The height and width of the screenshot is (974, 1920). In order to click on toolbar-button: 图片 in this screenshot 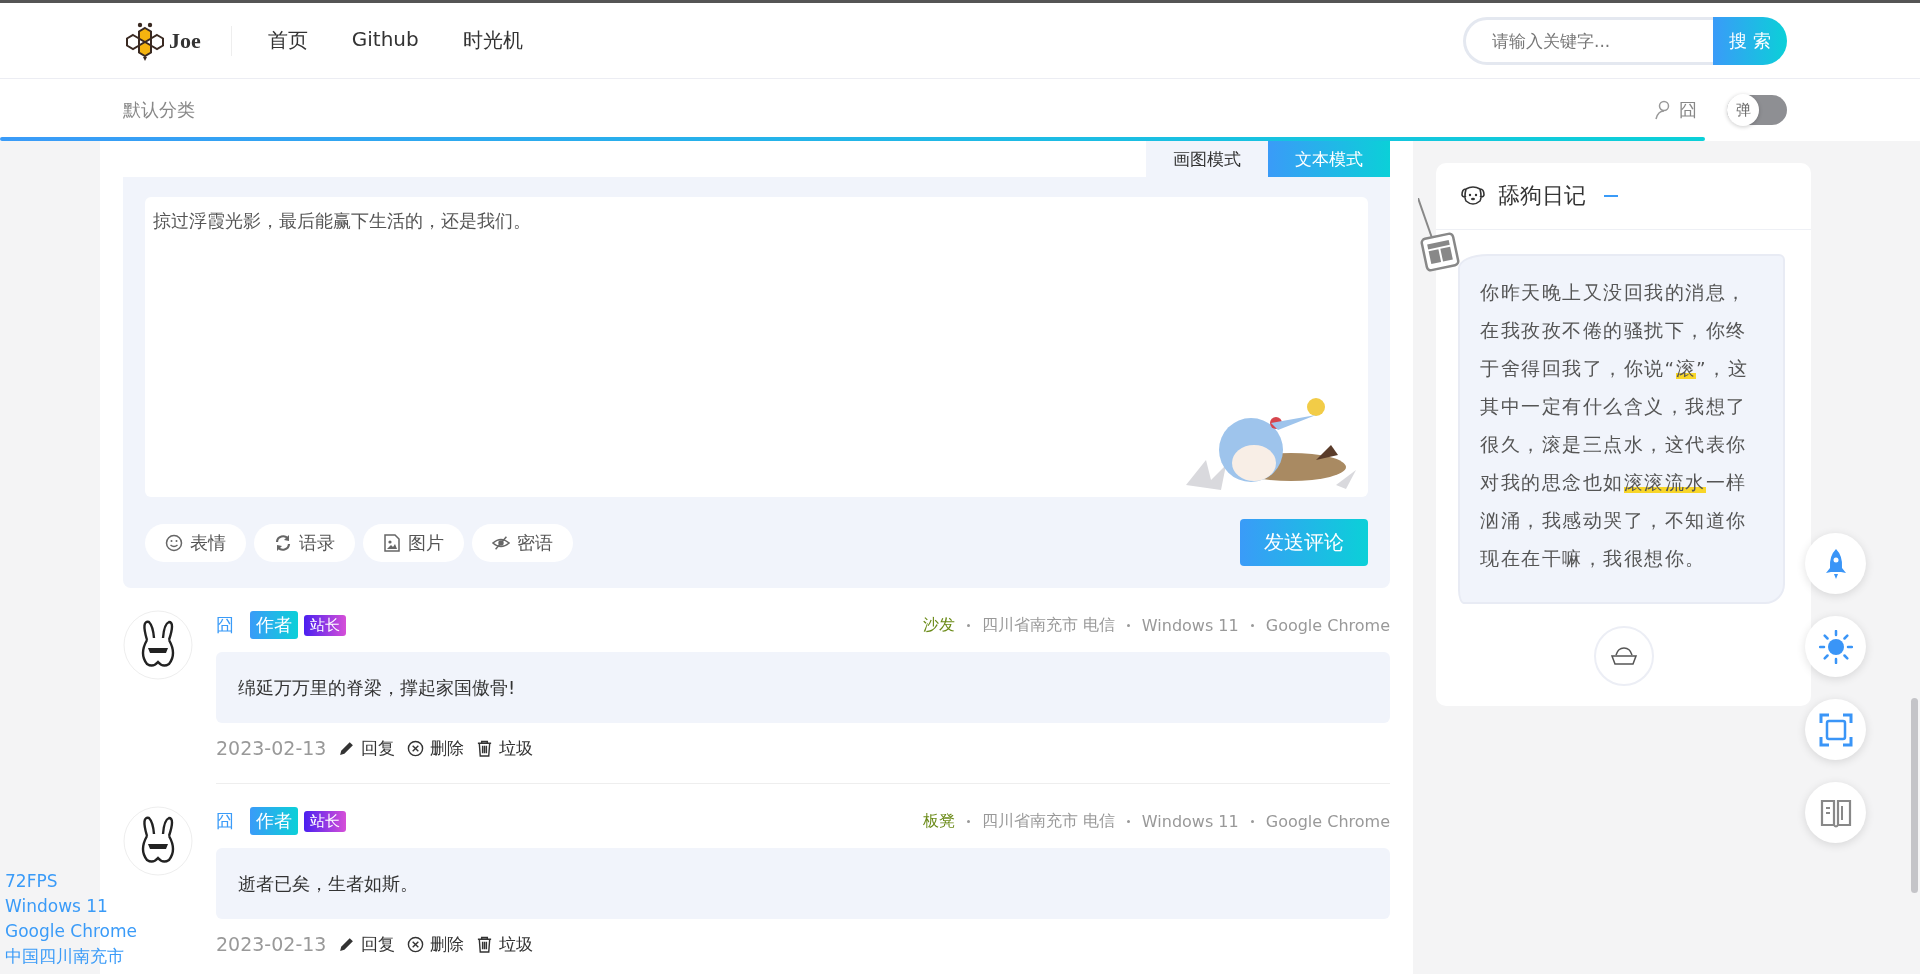, I will do `click(413, 542)`.